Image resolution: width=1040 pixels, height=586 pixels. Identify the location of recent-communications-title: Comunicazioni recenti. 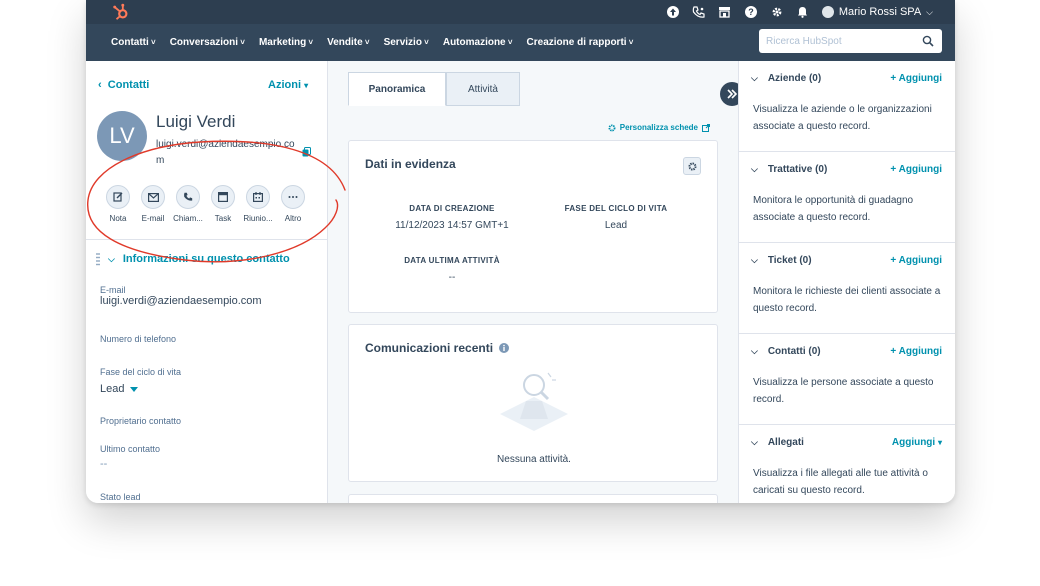
(429, 348).